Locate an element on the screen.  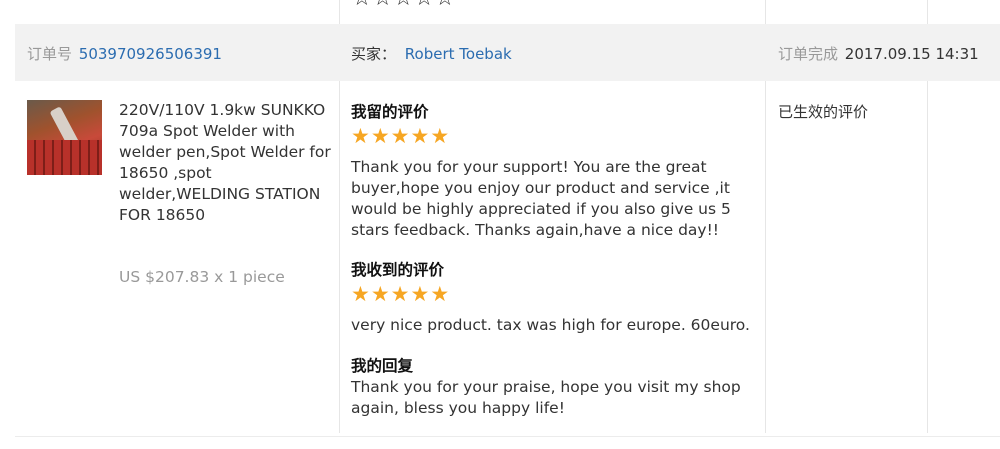
row-divider is located at coordinates (507, 436).